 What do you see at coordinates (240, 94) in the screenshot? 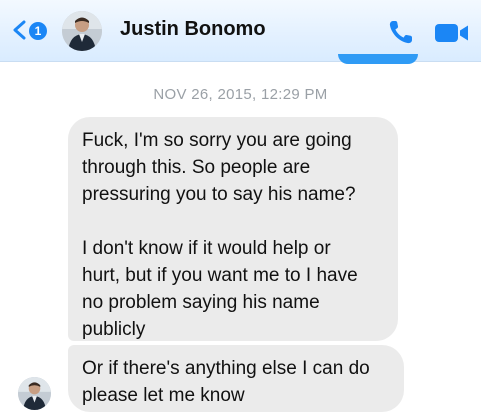
I see `message-timestamp: NOV 26, 2015, 12:29 PM` at bounding box center [240, 94].